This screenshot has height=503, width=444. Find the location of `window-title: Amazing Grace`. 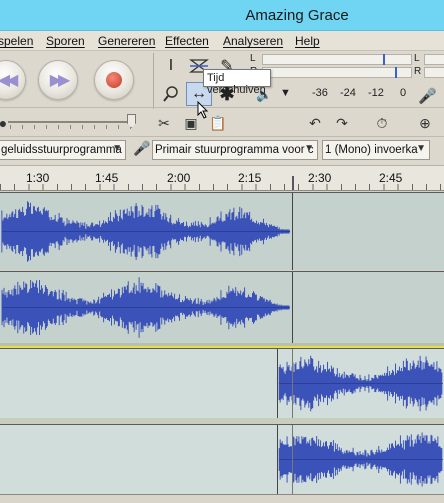

window-title: Amazing Grace is located at coordinates (297, 15).